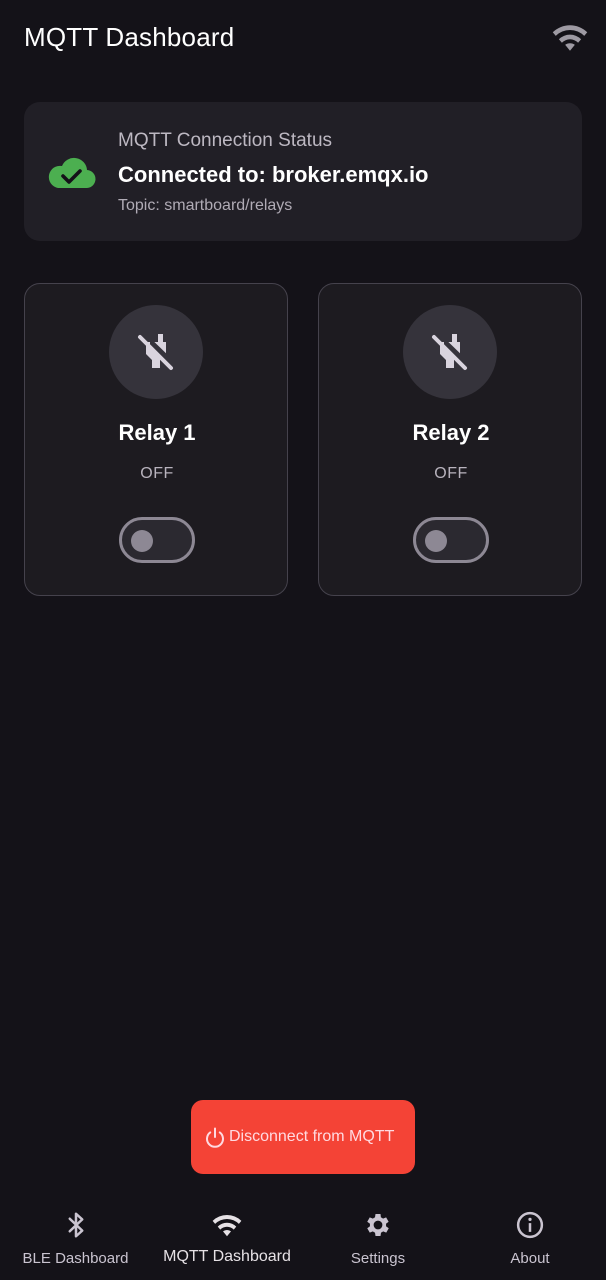 This screenshot has width=606, height=1280. What do you see at coordinates (312, 1136) in the screenshot?
I see `disconnect-button-label: Disconnect from MQTT` at bounding box center [312, 1136].